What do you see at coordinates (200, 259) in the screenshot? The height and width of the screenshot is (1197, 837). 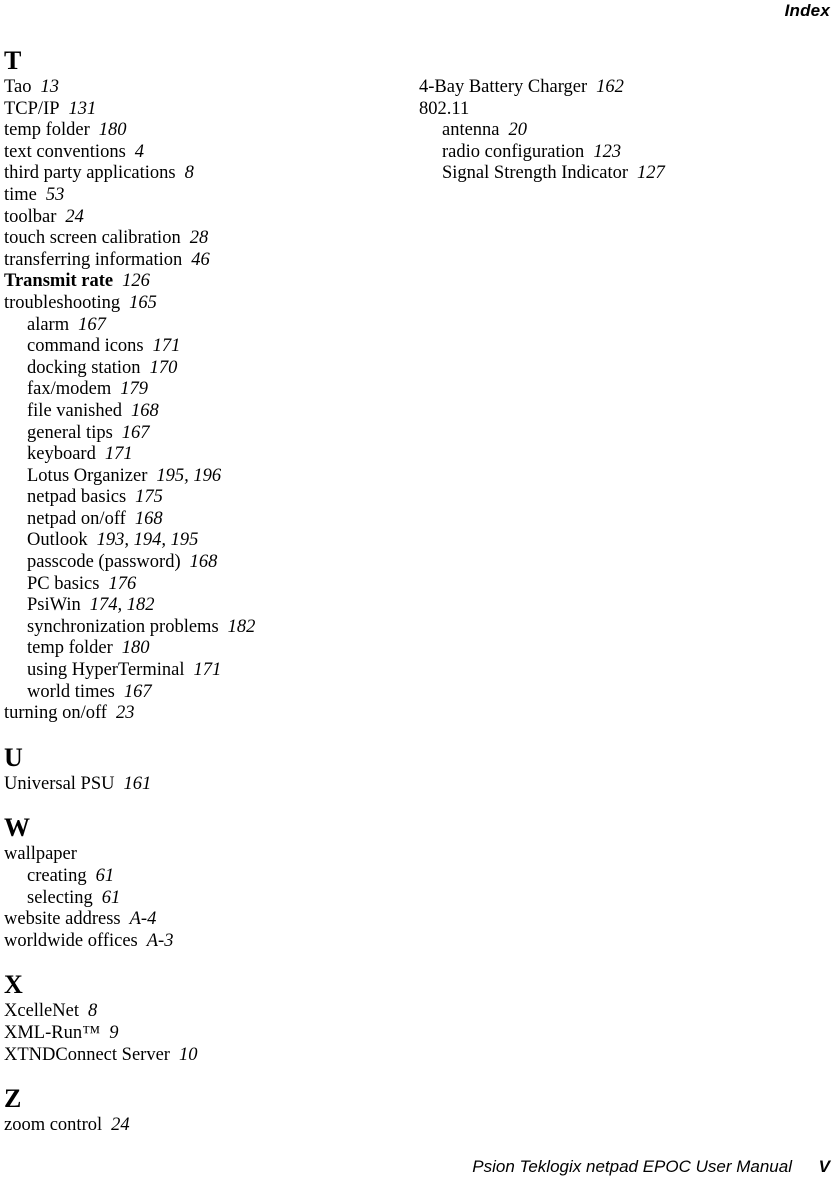 I see `index-entry-pages: 46` at bounding box center [200, 259].